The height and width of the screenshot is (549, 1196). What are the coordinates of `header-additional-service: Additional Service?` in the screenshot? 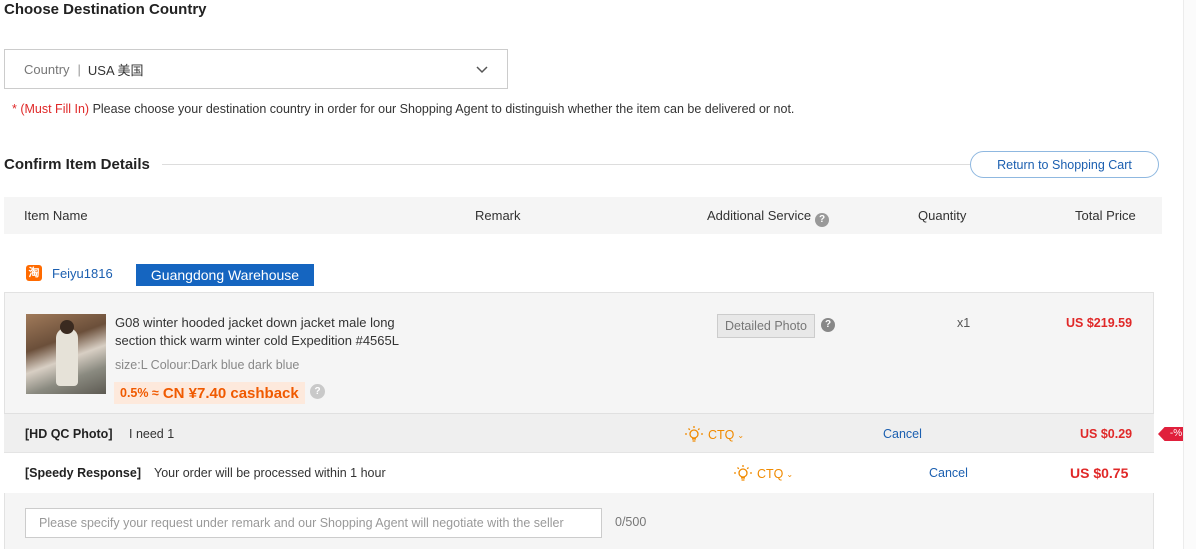 It's located at (768, 217).